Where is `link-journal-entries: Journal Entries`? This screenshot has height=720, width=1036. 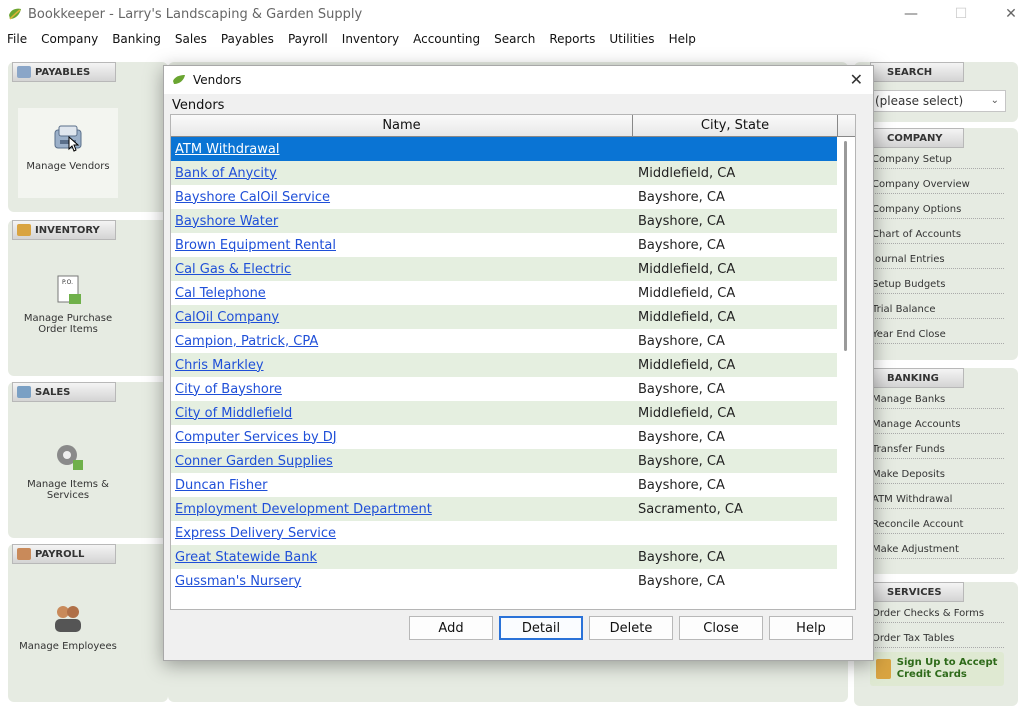 link-journal-entries: Journal Entries is located at coordinates (938, 261).